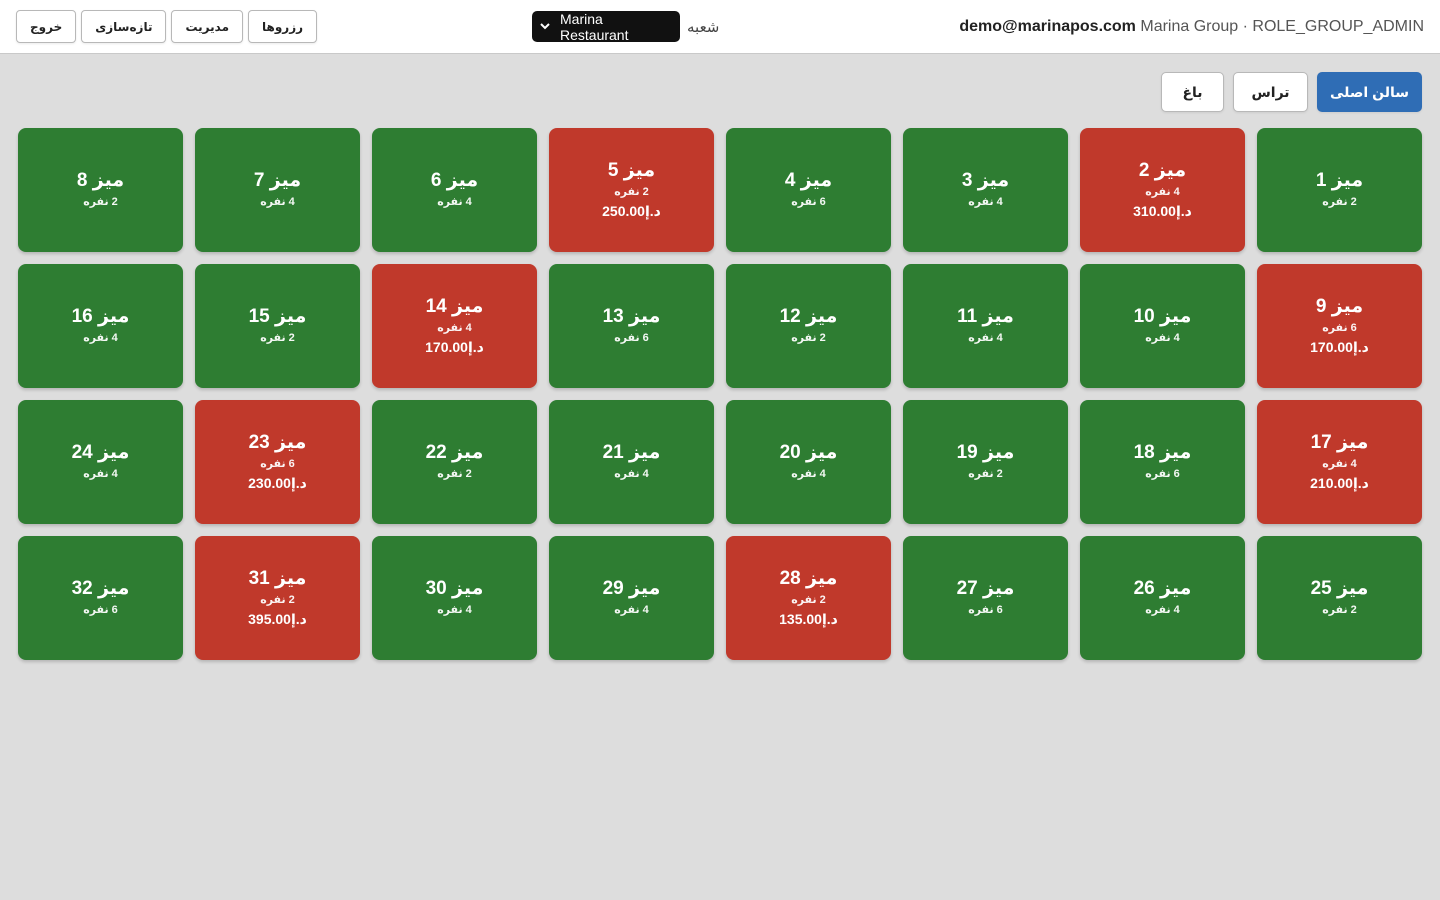 The width and height of the screenshot is (1440, 900). I want to click on logout-button: خروج, so click(46, 26).